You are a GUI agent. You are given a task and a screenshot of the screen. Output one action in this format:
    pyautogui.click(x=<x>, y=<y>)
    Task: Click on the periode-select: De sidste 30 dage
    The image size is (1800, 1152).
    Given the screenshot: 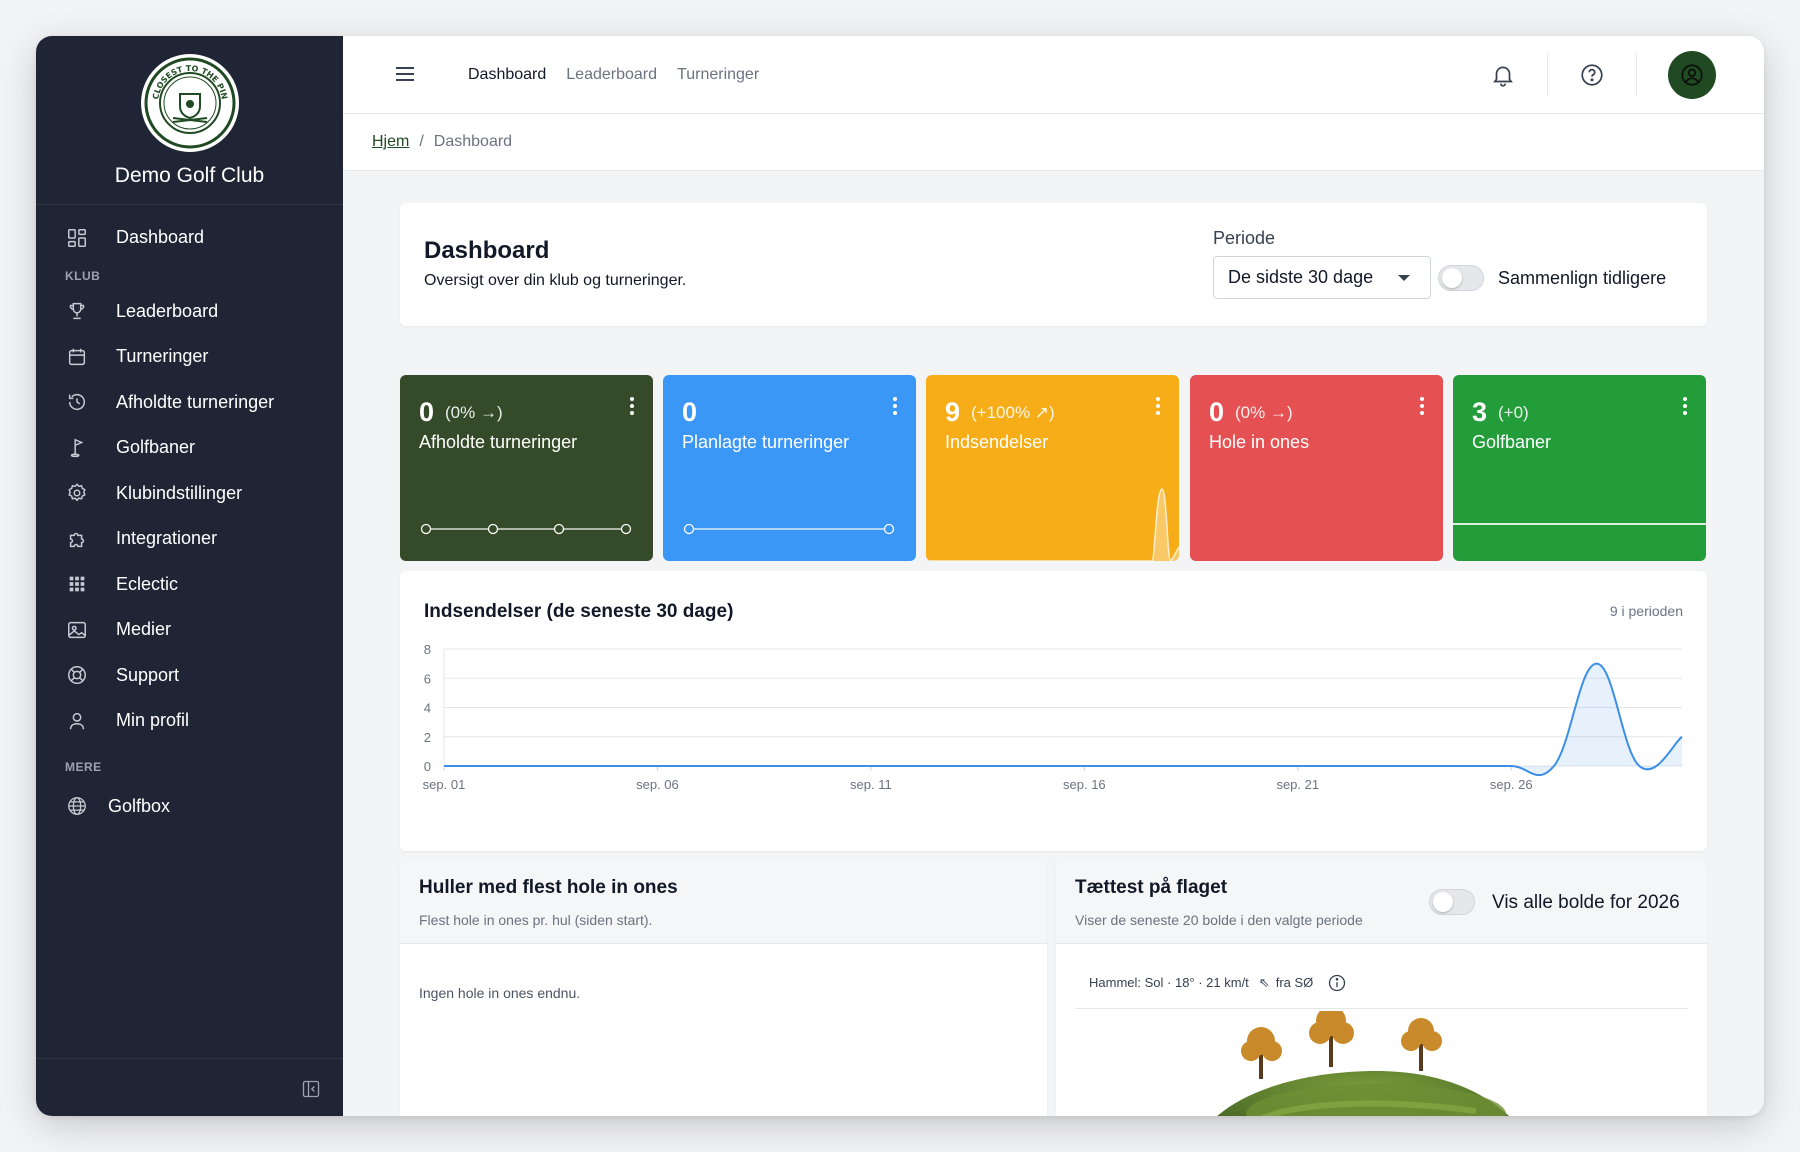 What is the action you would take?
    pyautogui.click(x=1322, y=277)
    